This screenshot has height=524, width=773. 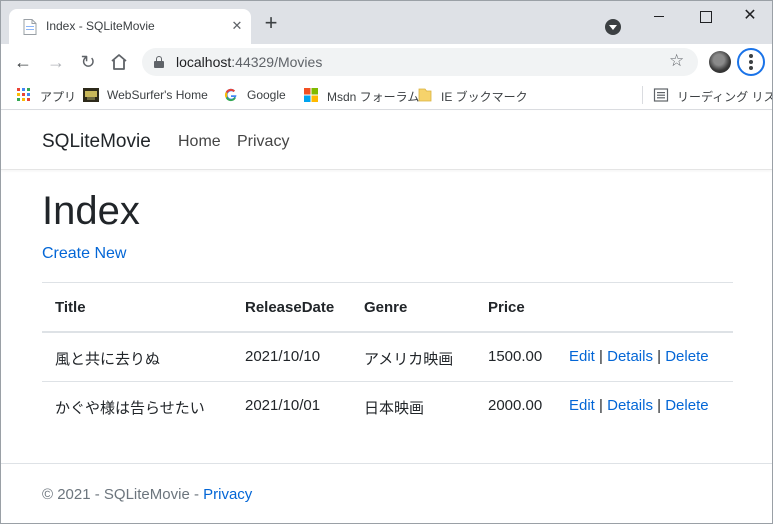 I want to click on browser-toolbar: ← → ↻ localhost:44329/Movies ☆, so click(x=386, y=62).